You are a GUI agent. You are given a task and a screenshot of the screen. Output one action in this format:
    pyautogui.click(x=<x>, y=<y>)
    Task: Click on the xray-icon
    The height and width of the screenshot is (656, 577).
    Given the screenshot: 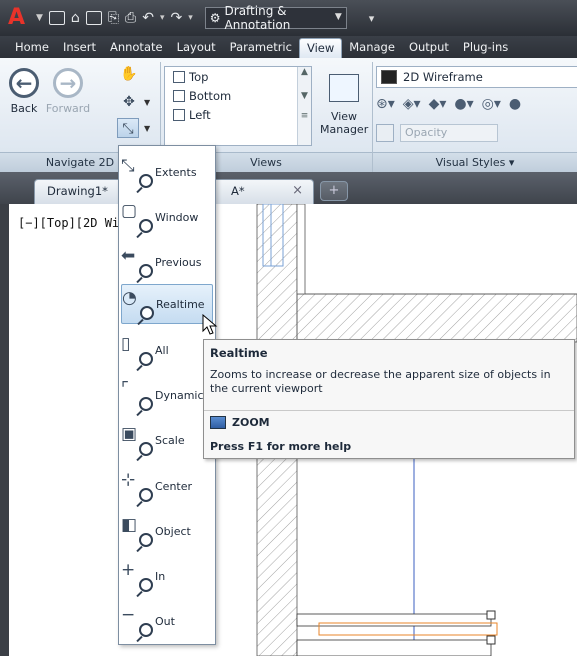 What is the action you would take?
    pyautogui.click(x=385, y=133)
    